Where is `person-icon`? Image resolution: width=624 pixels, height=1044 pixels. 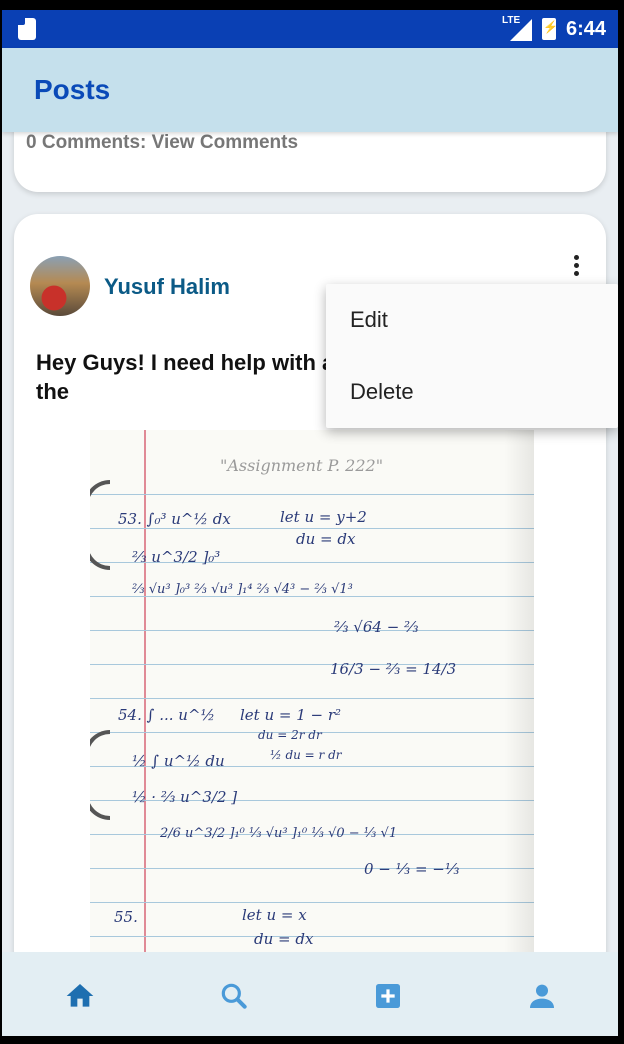
person-icon is located at coordinates (542, 996).